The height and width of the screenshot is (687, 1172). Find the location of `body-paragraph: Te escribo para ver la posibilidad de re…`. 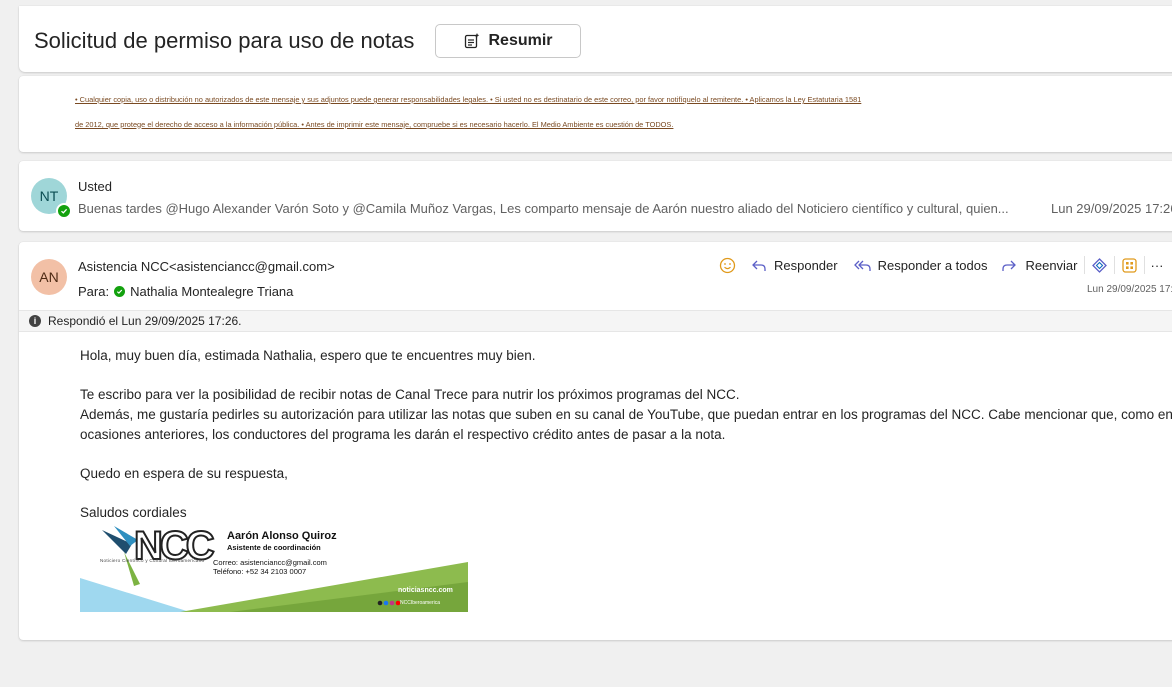

body-paragraph: Te escribo para ver la posibilidad de re… is located at coordinates (410, 394).